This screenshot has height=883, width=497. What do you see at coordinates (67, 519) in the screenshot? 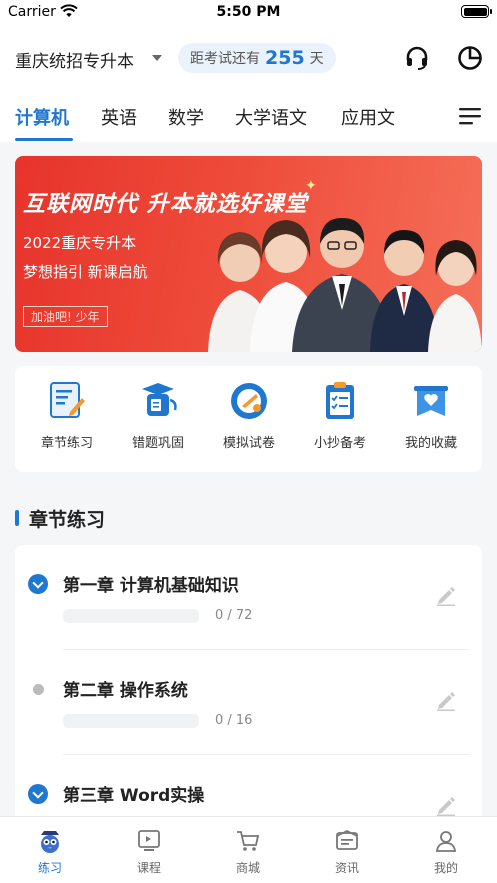
I see `section-title: 章节练习` at bounding box center [67, 519].